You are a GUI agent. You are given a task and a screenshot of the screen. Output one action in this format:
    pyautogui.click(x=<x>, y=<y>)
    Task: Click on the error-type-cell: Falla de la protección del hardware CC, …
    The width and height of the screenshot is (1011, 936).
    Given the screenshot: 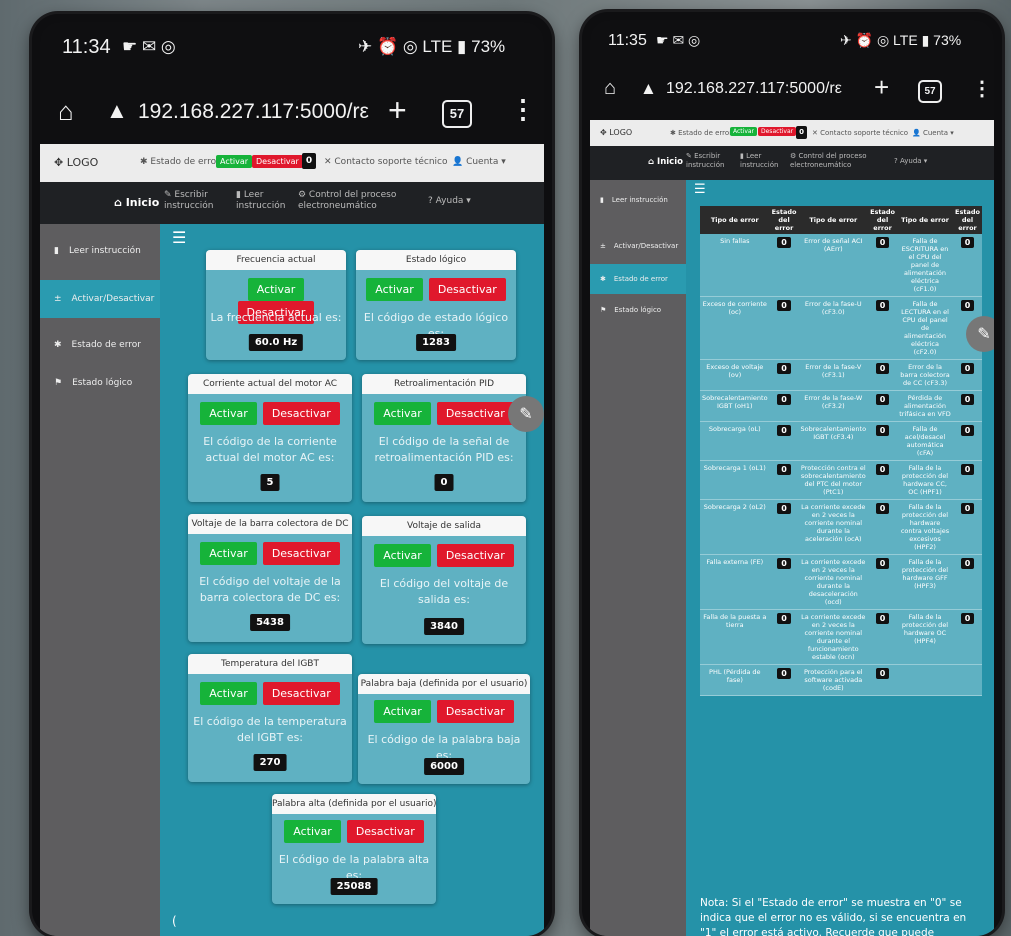 What is the action you would take?
    pyautogui.click(x=925, y=480)
    